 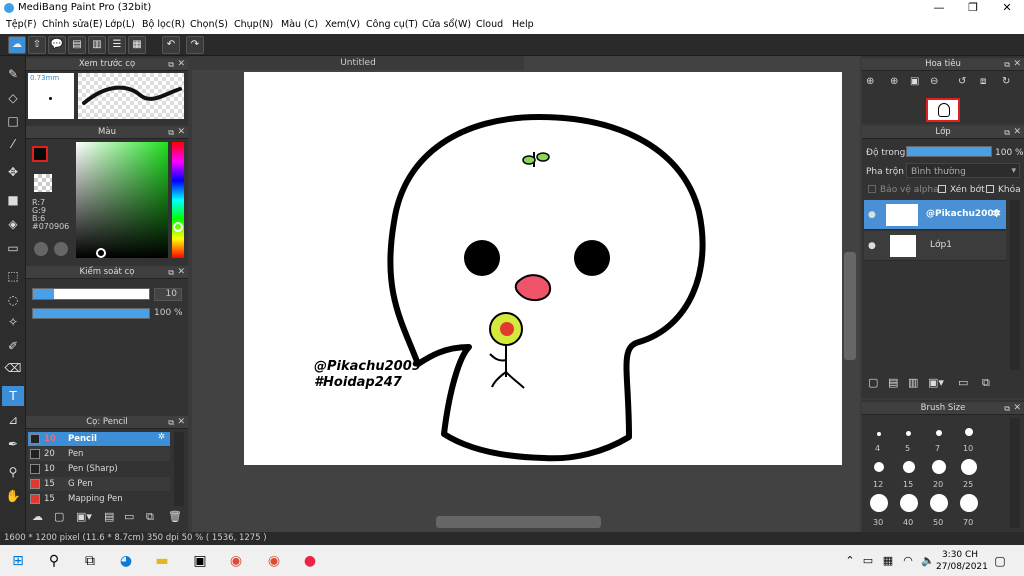 I want to click on chevron-up-icon: ⌃, so click(x=850, y=561).